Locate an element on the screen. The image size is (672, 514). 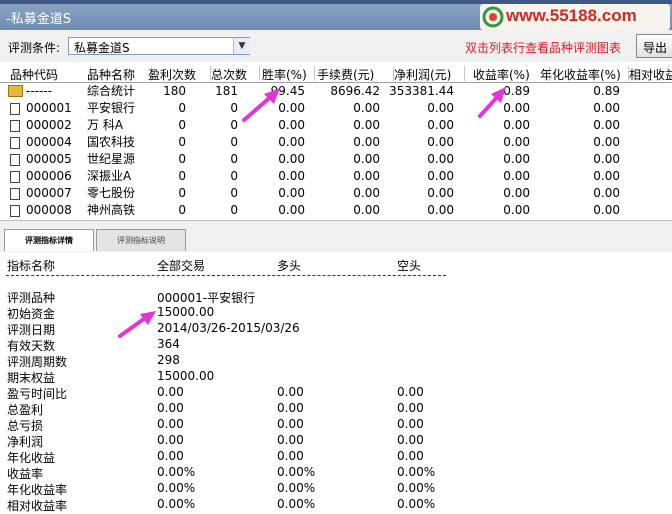
details-label: 初始资金 is located at coordinates (31, 314).